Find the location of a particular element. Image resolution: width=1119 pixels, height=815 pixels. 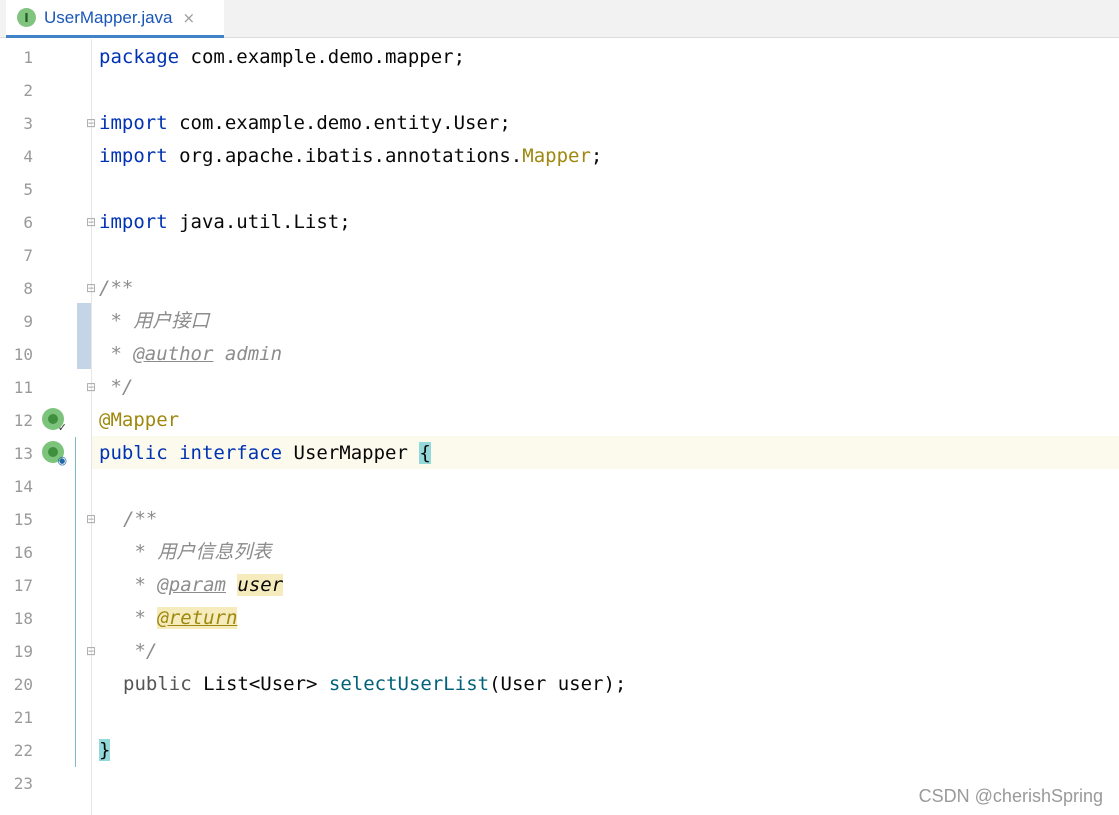

code-line-17: * @param user is located at coordinates (203, 585).